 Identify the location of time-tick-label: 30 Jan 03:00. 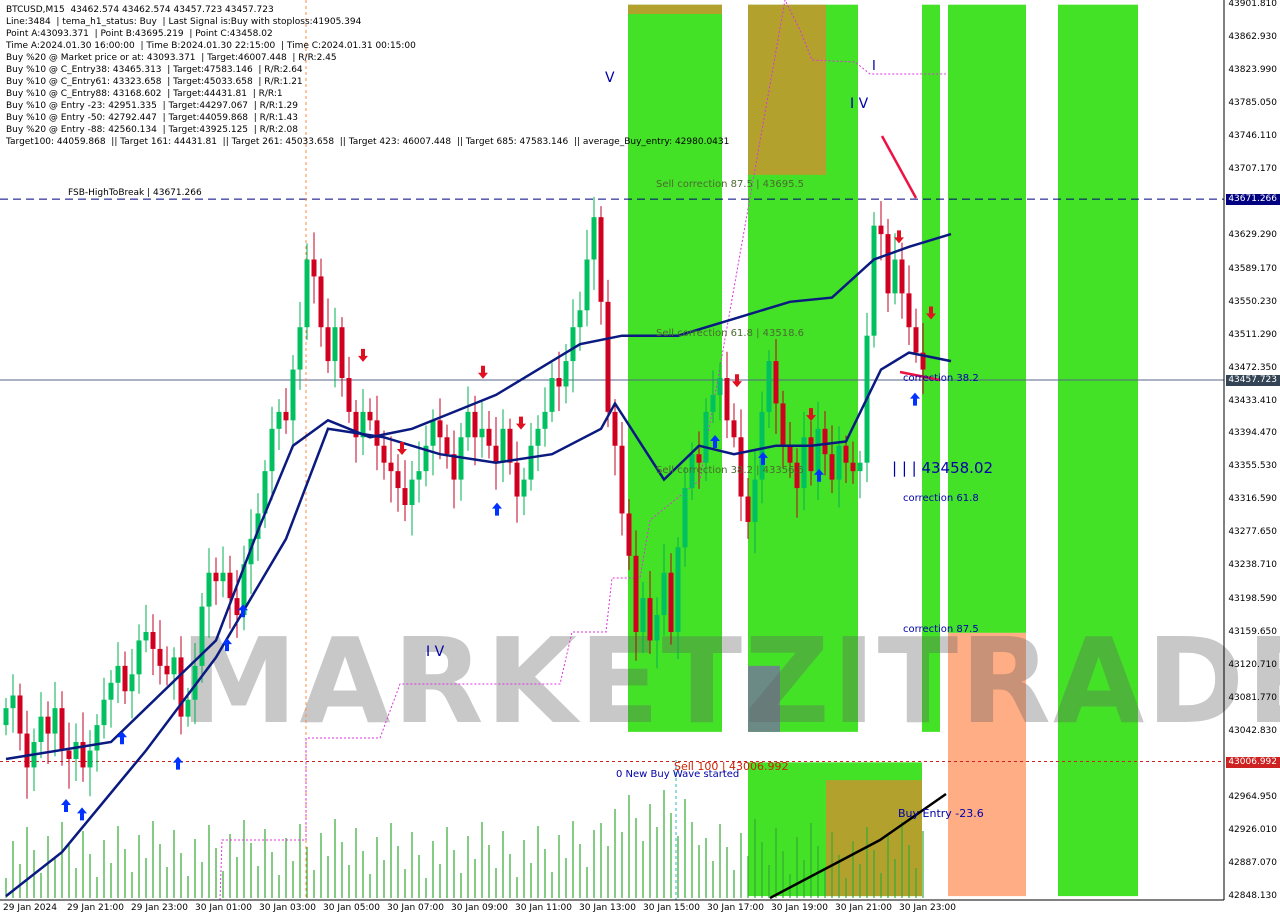
(287, 908).